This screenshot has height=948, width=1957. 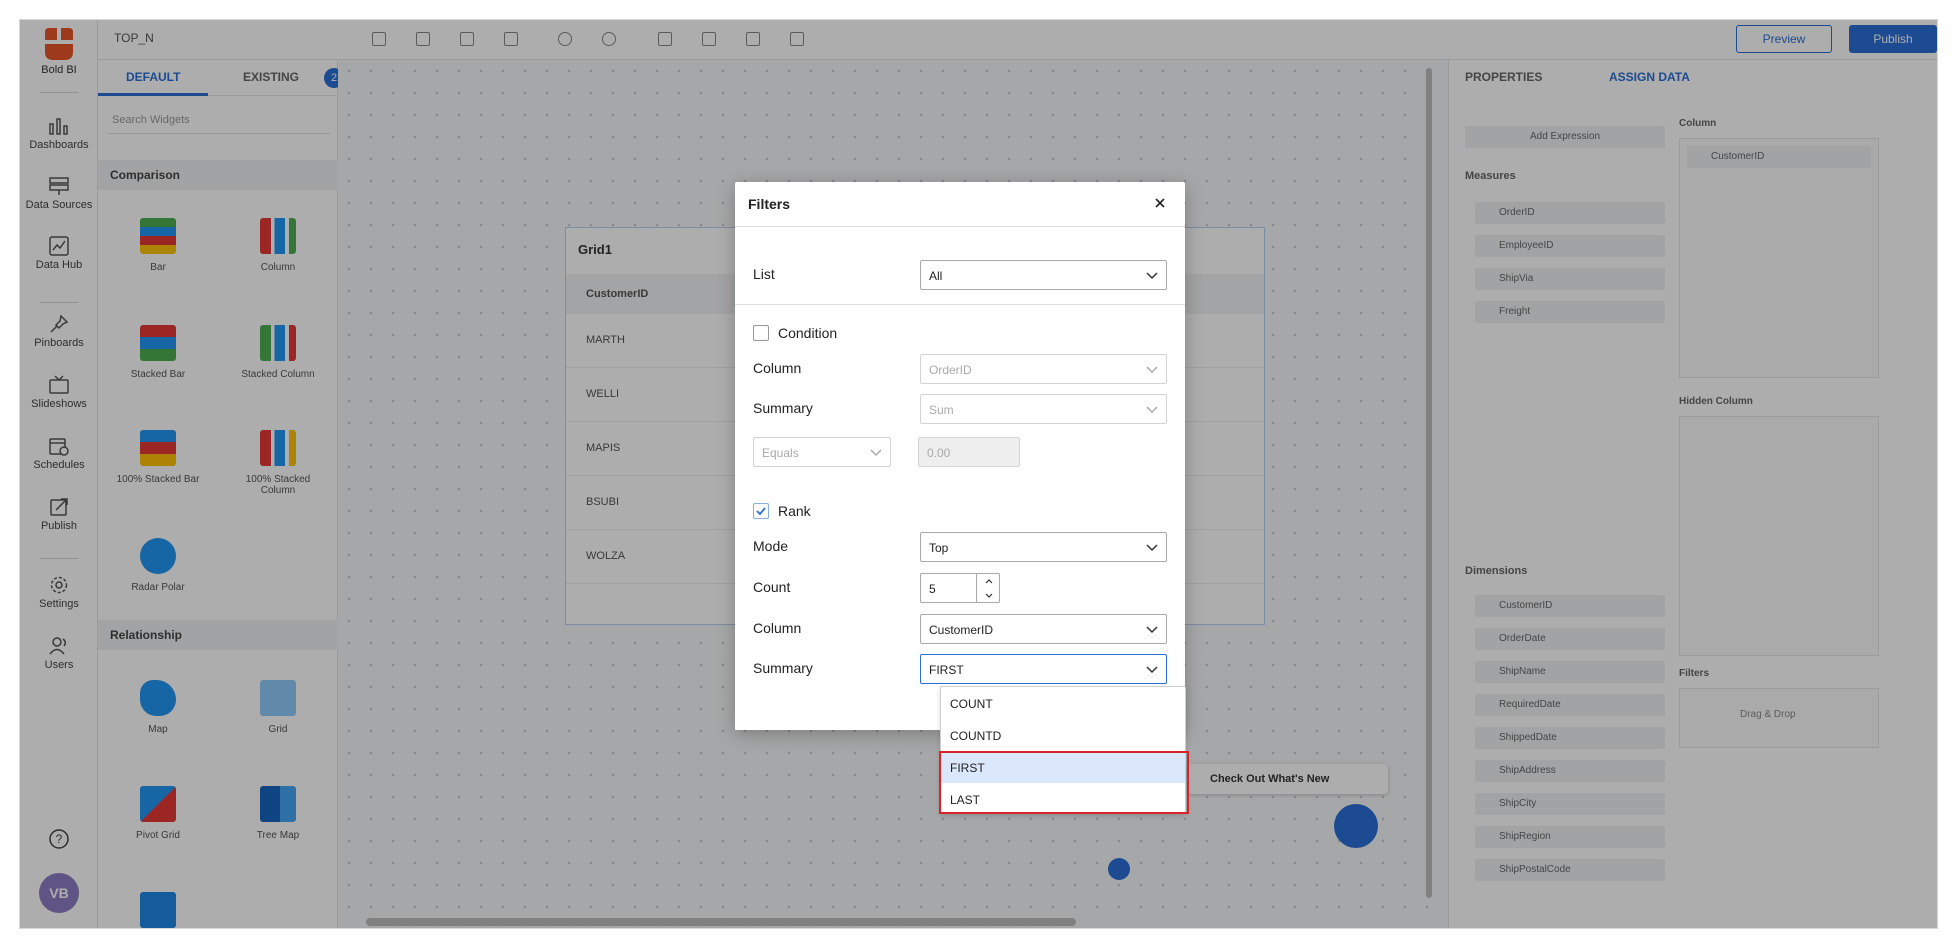 What do you see at coordinates (1064, 782) in the screenshot?
I see `highlight-box` at bounding box center [1064, 782].